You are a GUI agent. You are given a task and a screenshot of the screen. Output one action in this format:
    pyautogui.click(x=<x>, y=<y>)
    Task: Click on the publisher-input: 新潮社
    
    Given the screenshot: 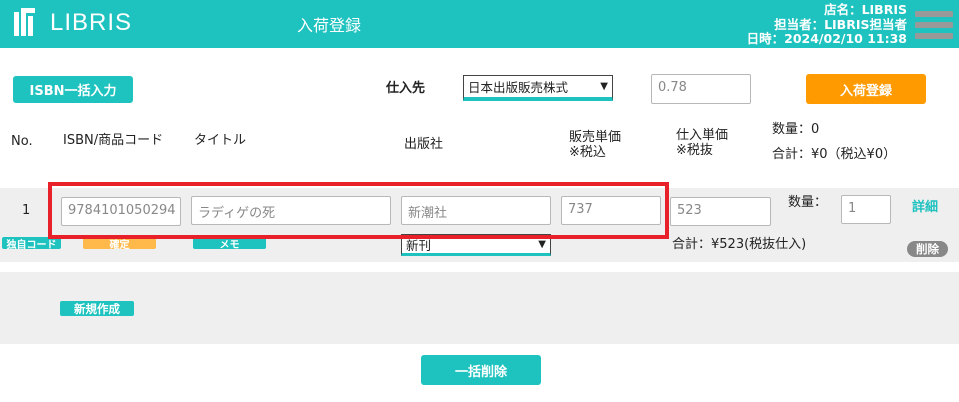 What is the action you would take?
    pyautogui.click(x=476, y=210)
    